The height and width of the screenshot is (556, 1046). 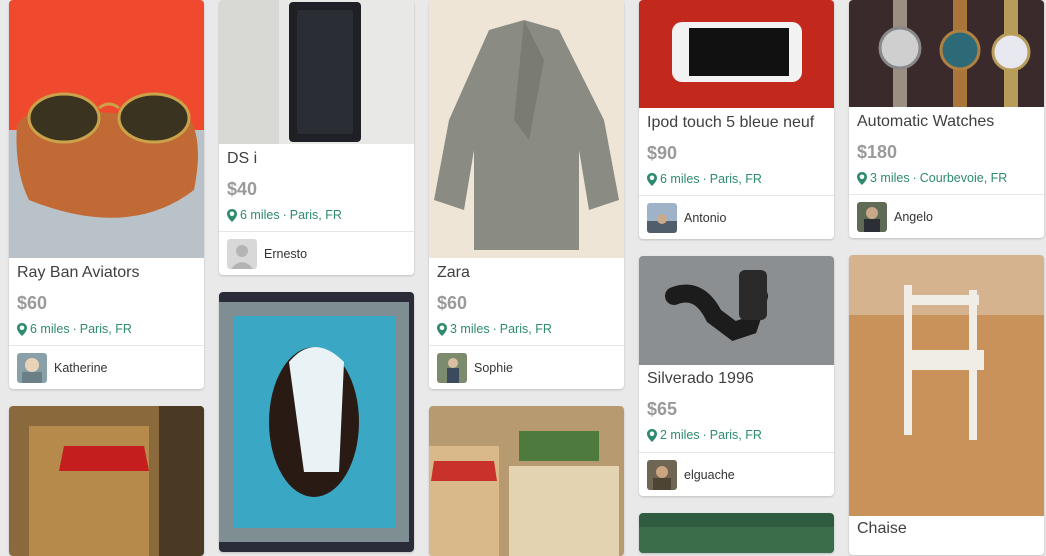 What do you see at coordinates (736, 54) in the screenshot?
I see `ipod-photo` at bounding box center [736, 54].